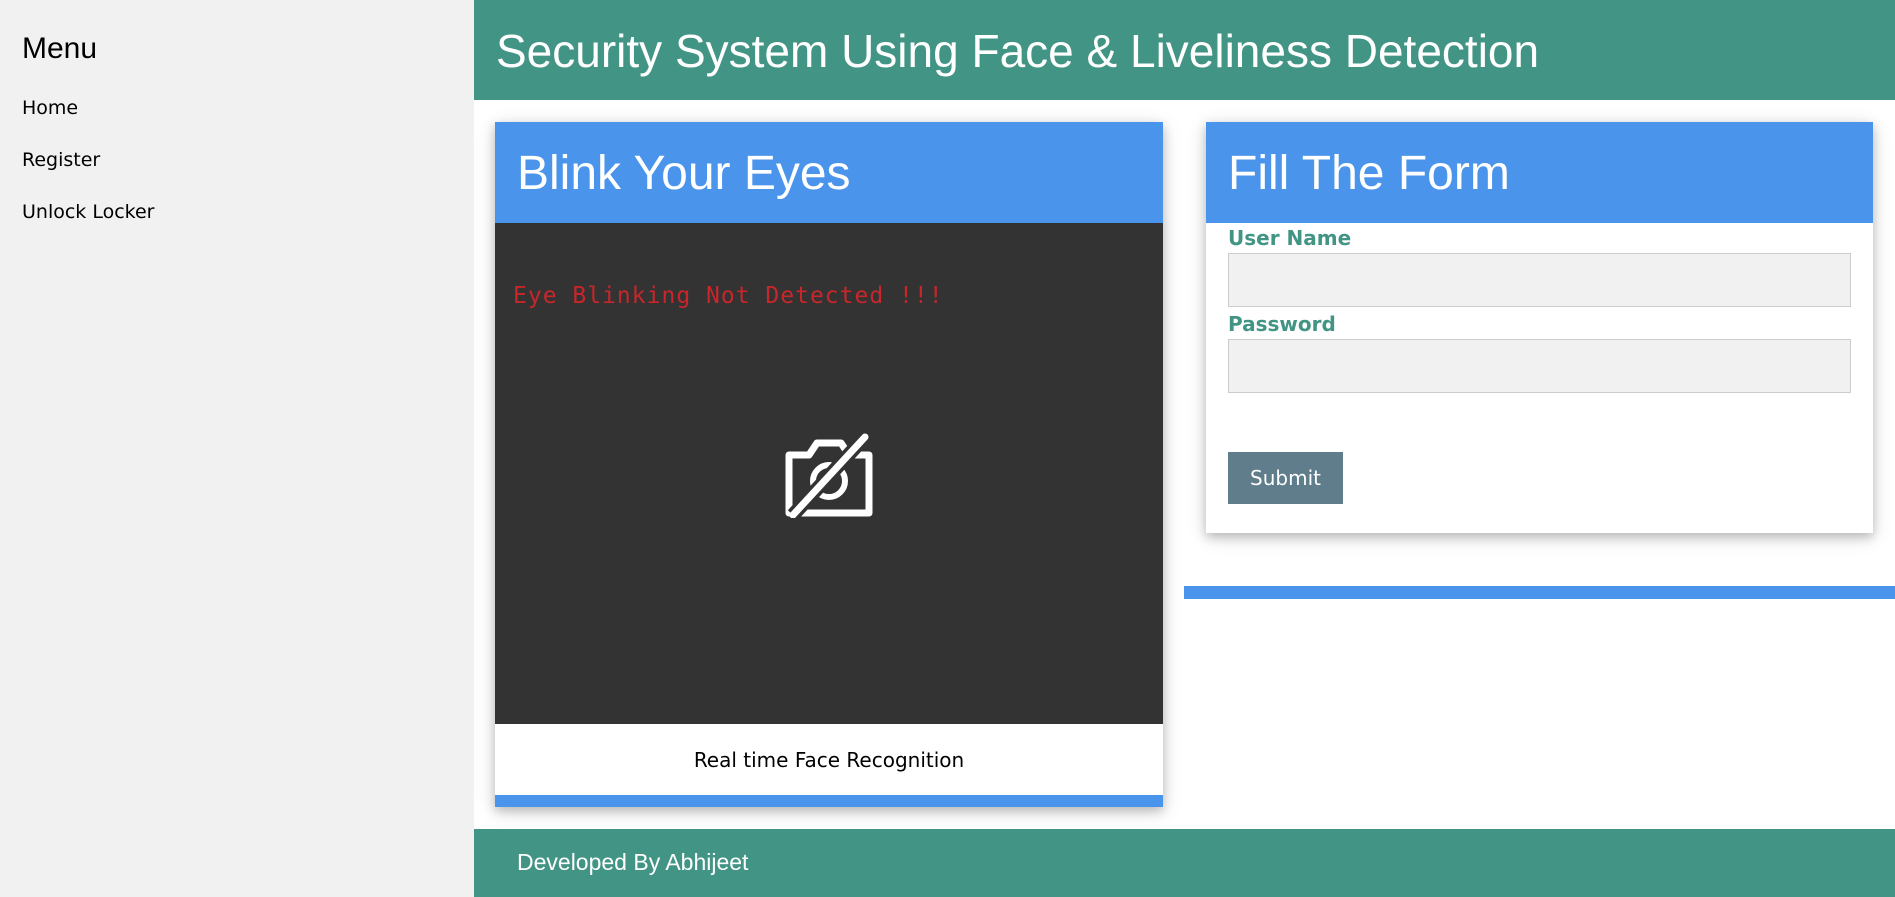  Describe the element at coordinates (1290, 238) in the screenshot. I see `username-label: User Name` at that location.